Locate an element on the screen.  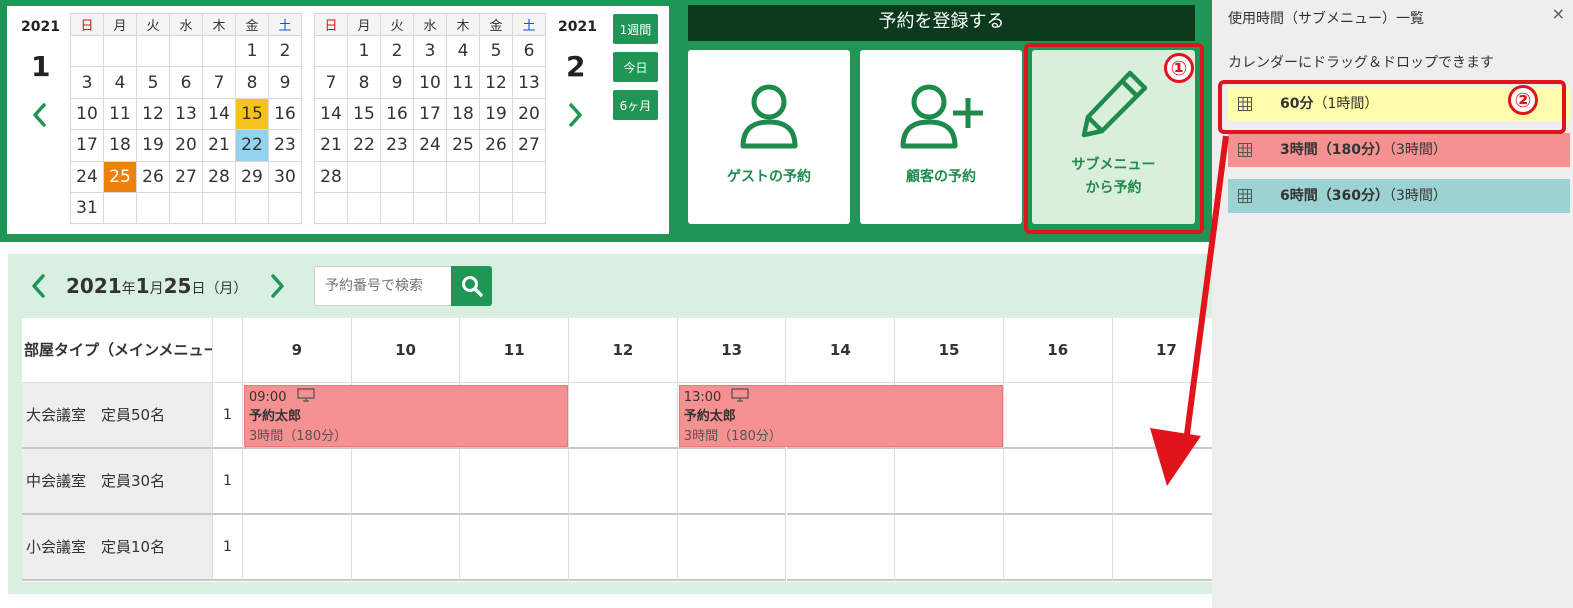
close-icon: × is located at coordinates (1558, 13).